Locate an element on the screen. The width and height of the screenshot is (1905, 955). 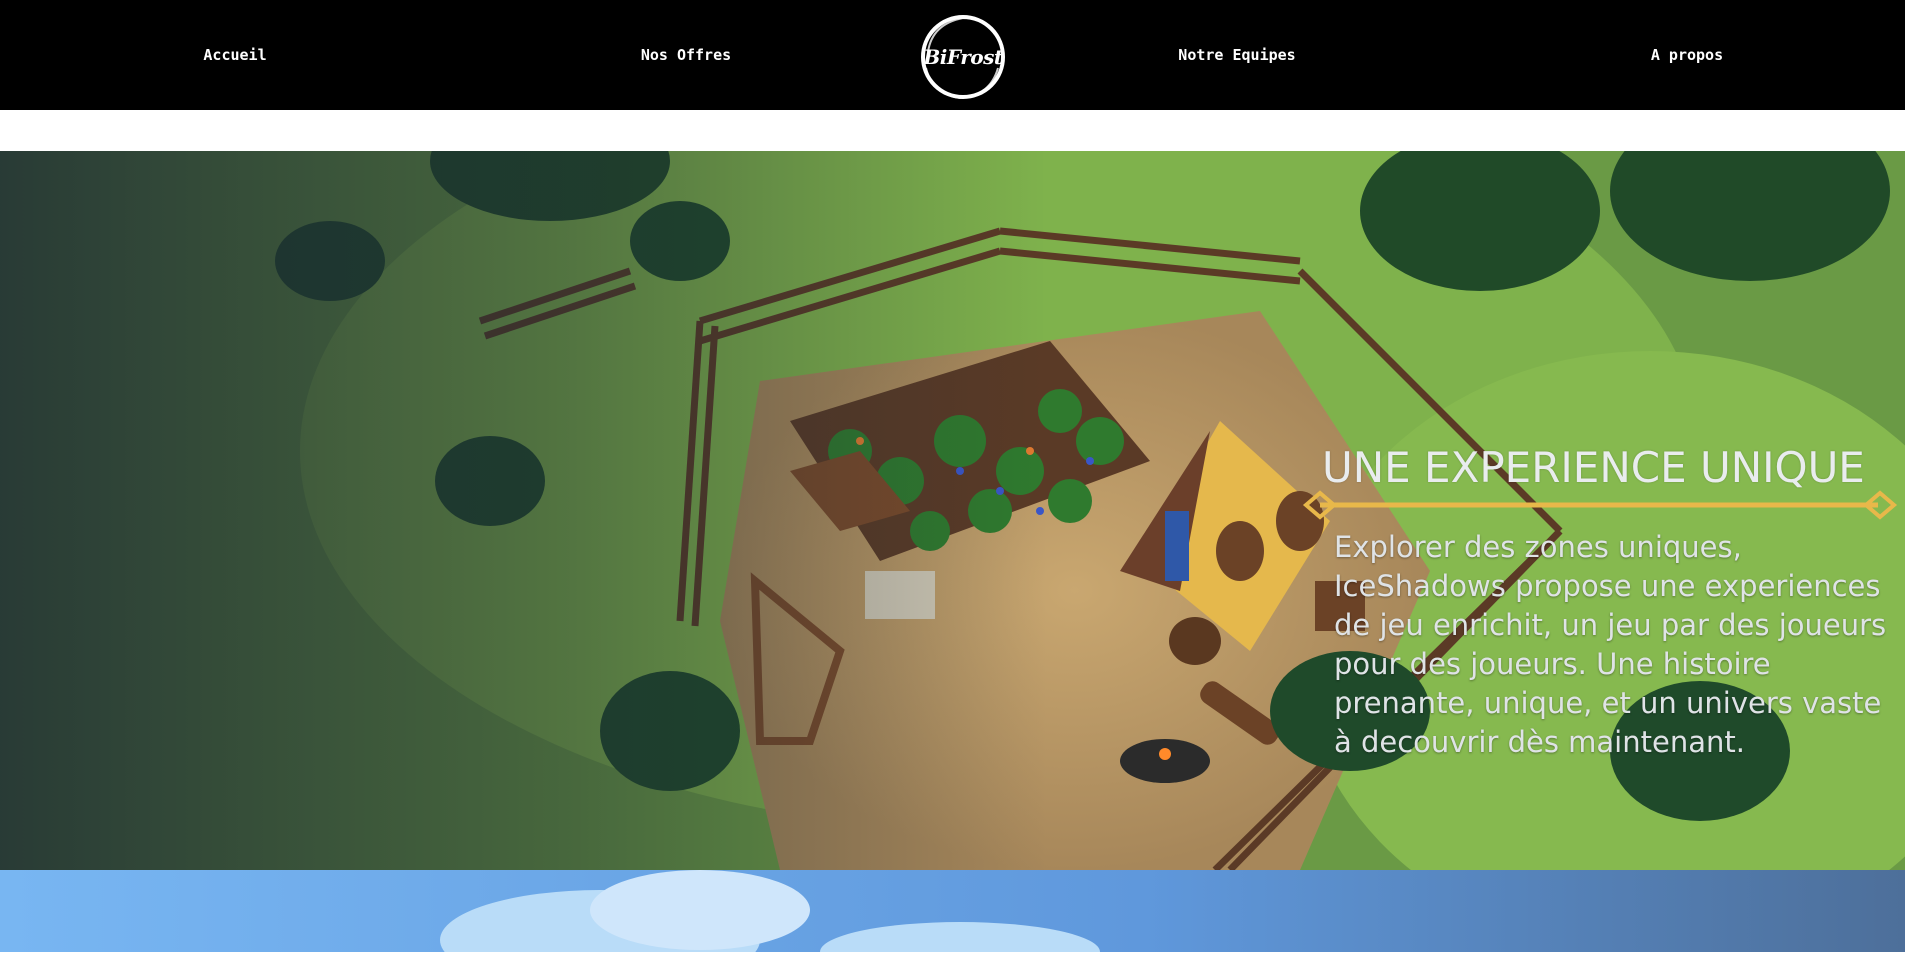
logo-text: BiFrost is located at coordinates (963, 57).